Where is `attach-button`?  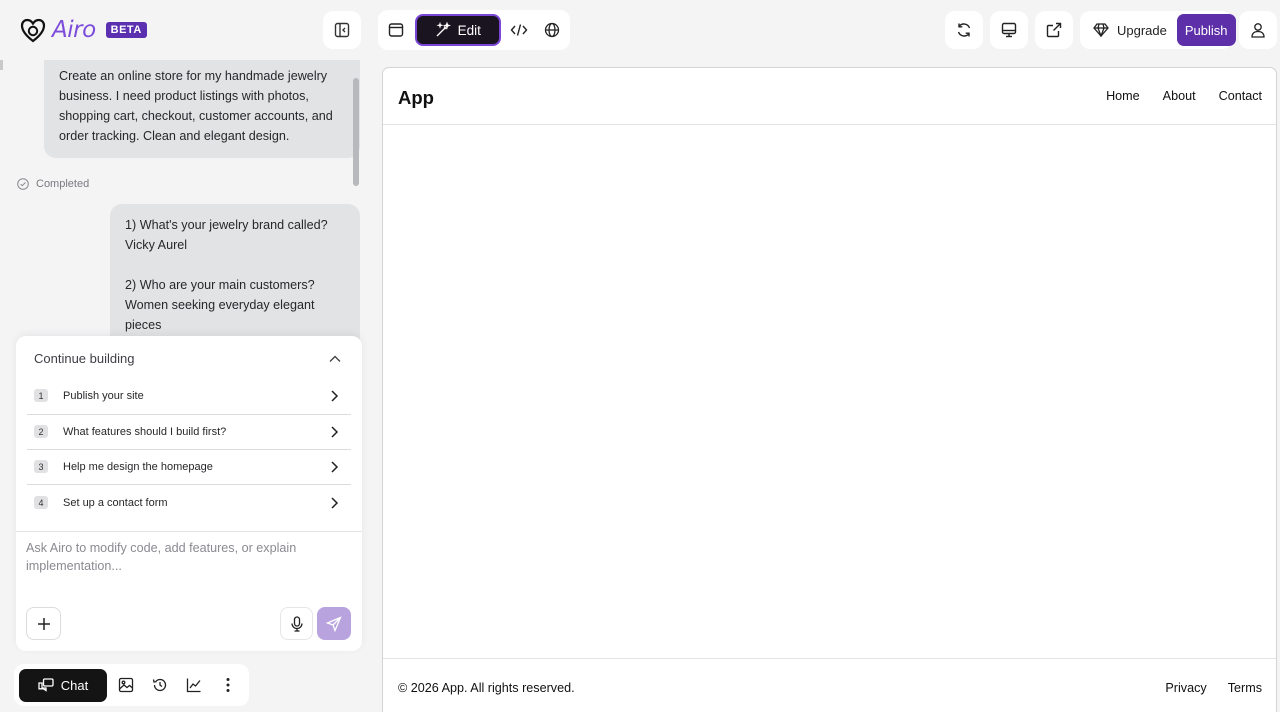
attach-button is located at coordinates (43, 623).